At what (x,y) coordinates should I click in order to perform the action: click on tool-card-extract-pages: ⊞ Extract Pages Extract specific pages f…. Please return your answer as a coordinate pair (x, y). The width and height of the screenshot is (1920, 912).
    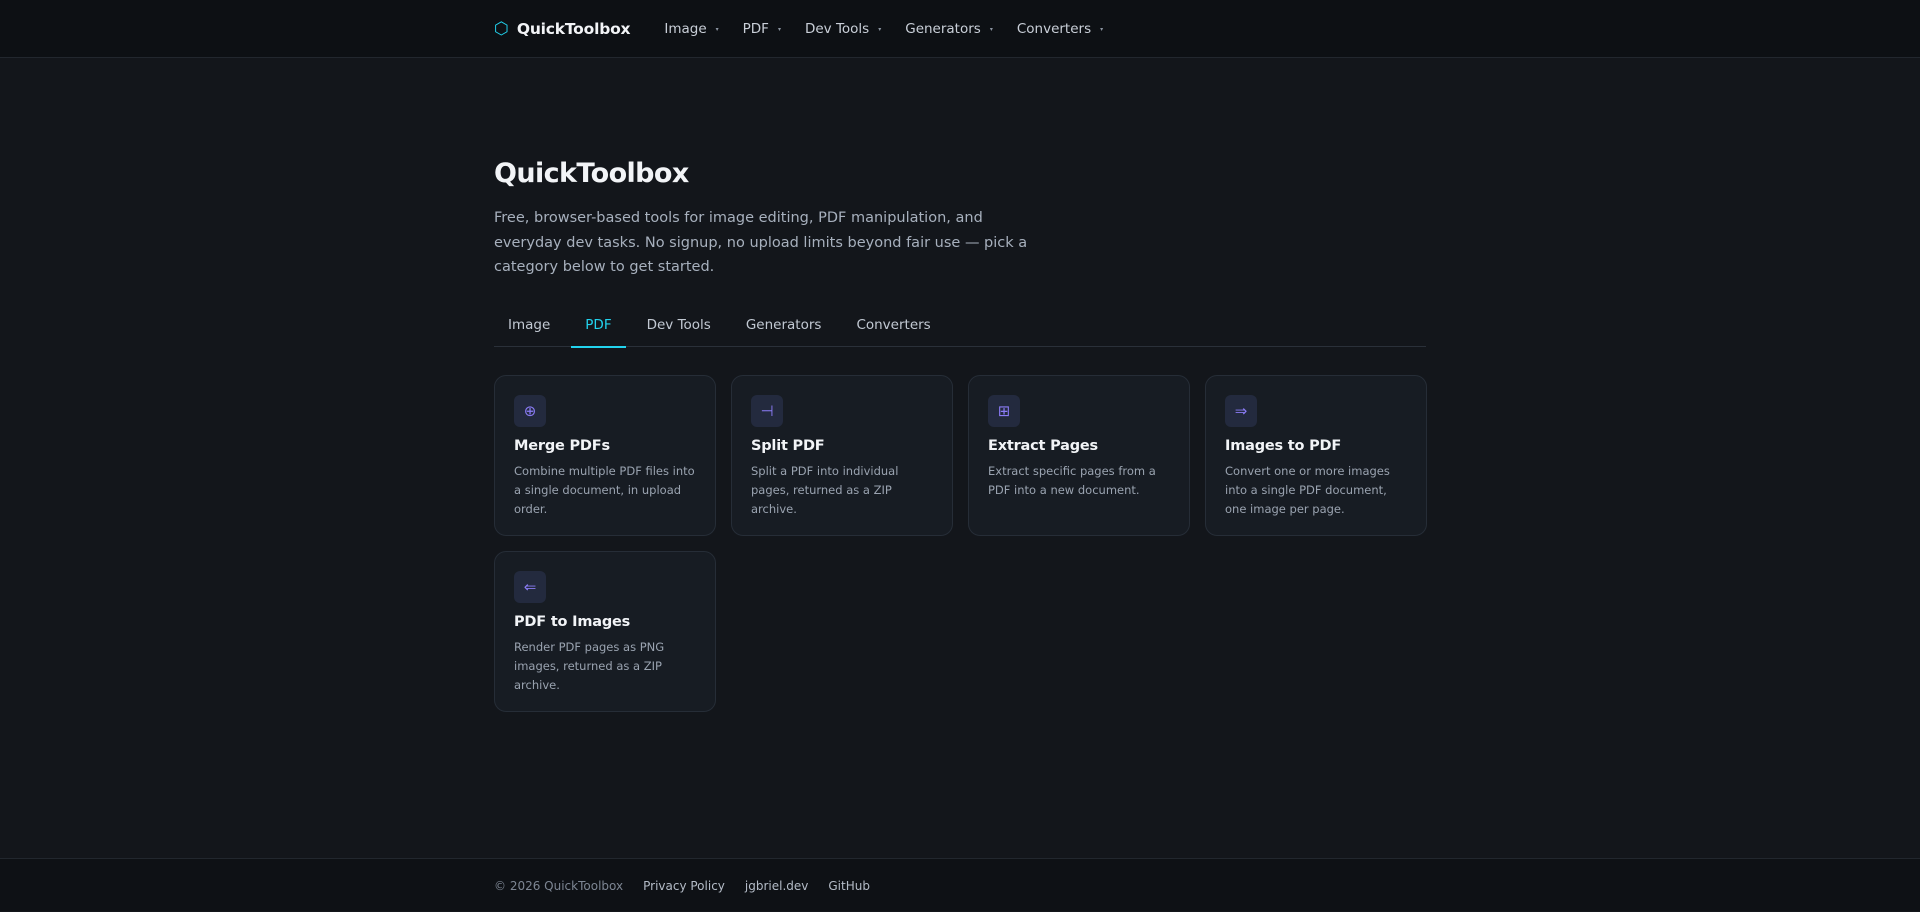
    Looking at the image, I should click on (1079, 455).